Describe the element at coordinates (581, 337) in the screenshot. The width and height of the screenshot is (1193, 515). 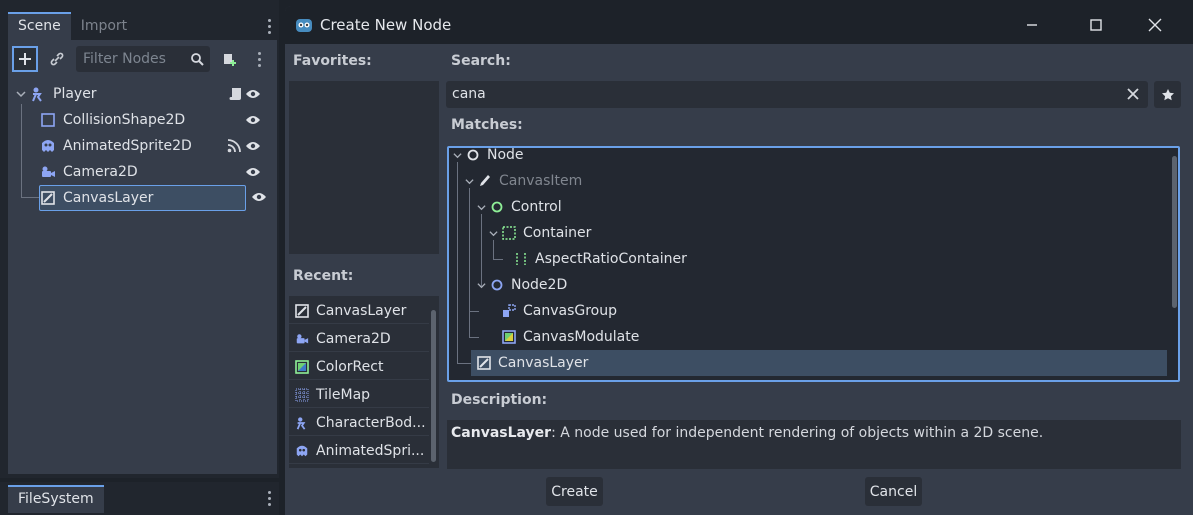
I see `match-label: CanvasModulate` at that location.